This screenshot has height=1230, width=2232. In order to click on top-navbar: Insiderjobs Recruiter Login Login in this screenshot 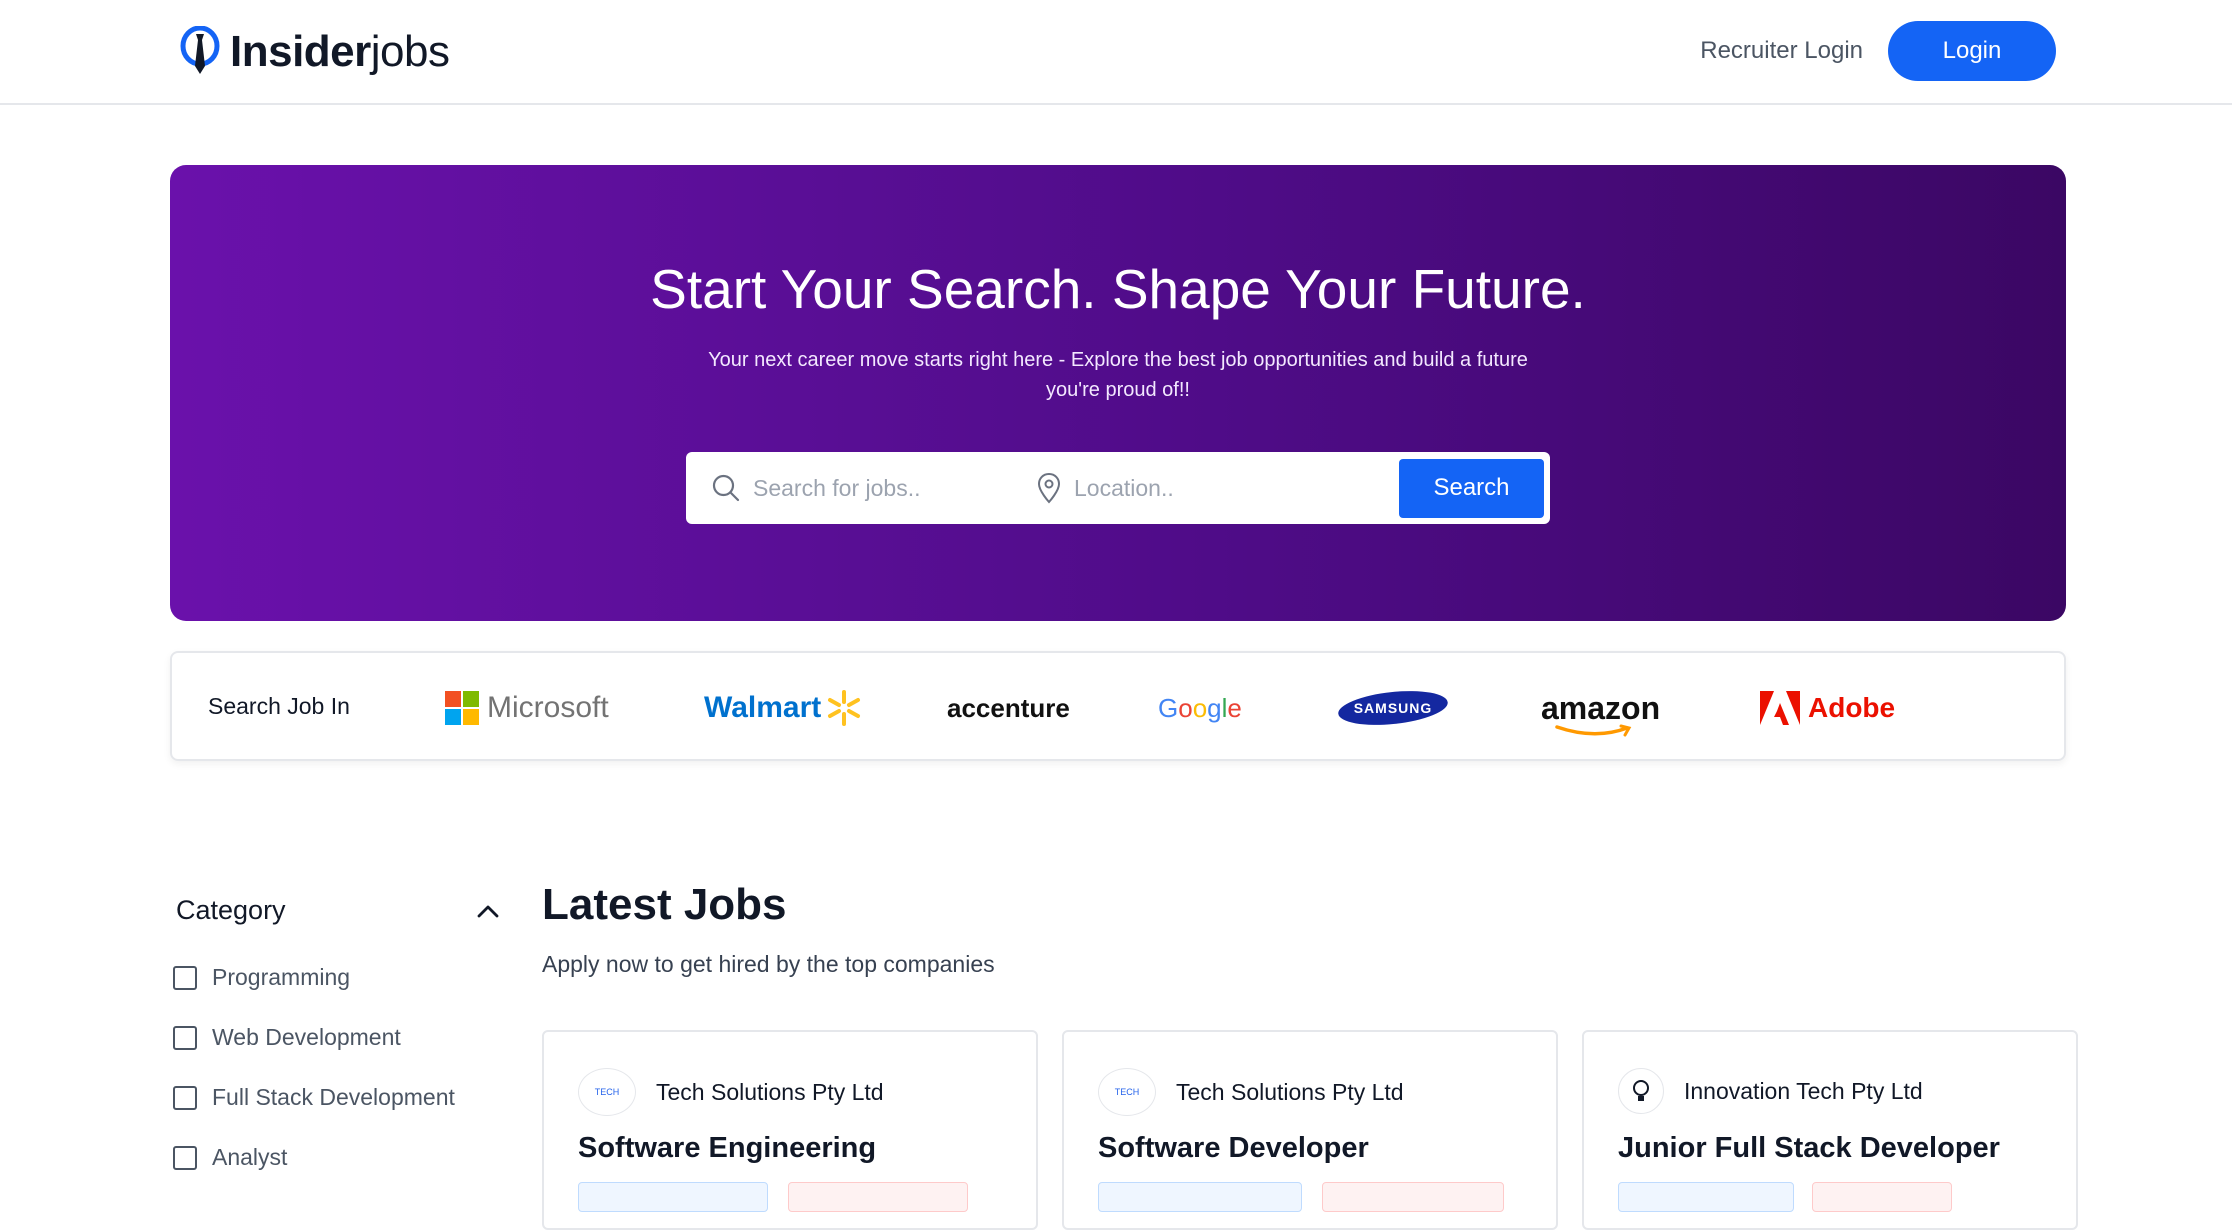, I will do `click(1116, 52)`.